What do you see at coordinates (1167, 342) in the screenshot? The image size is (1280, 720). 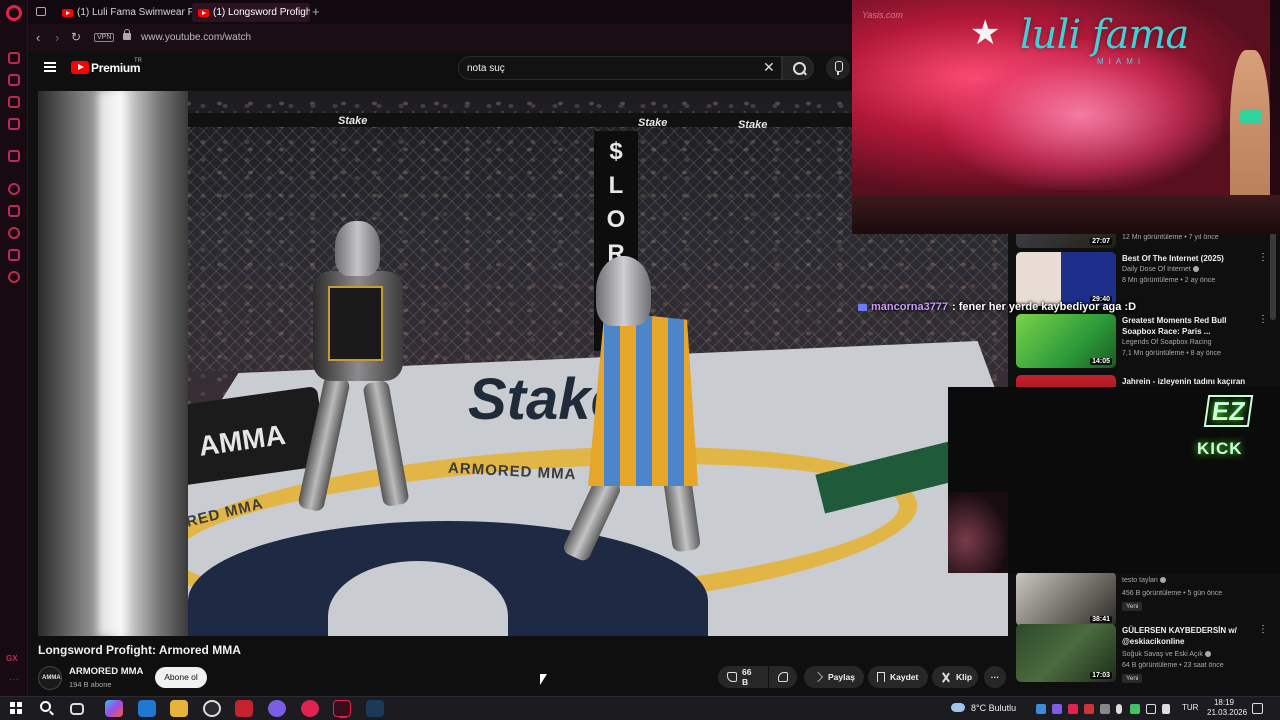 I see `channel-name: Legends Of Soapbox Racing` at bounding box center [1167, 342].